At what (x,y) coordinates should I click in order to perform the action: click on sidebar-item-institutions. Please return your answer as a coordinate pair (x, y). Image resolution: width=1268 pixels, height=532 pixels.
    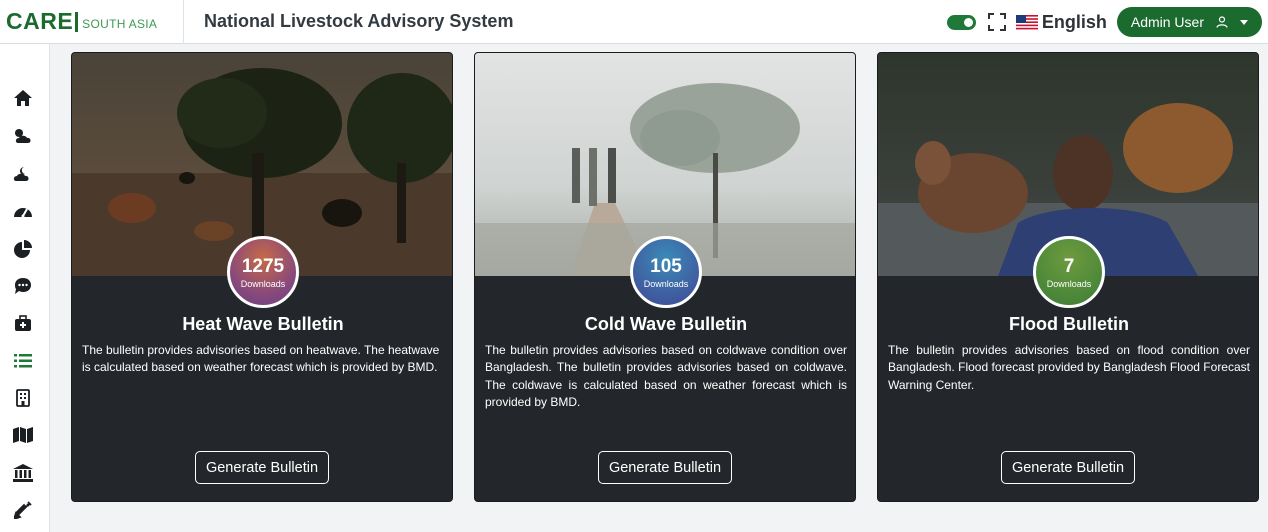
    Looking at the image, I should click on (23, 473).